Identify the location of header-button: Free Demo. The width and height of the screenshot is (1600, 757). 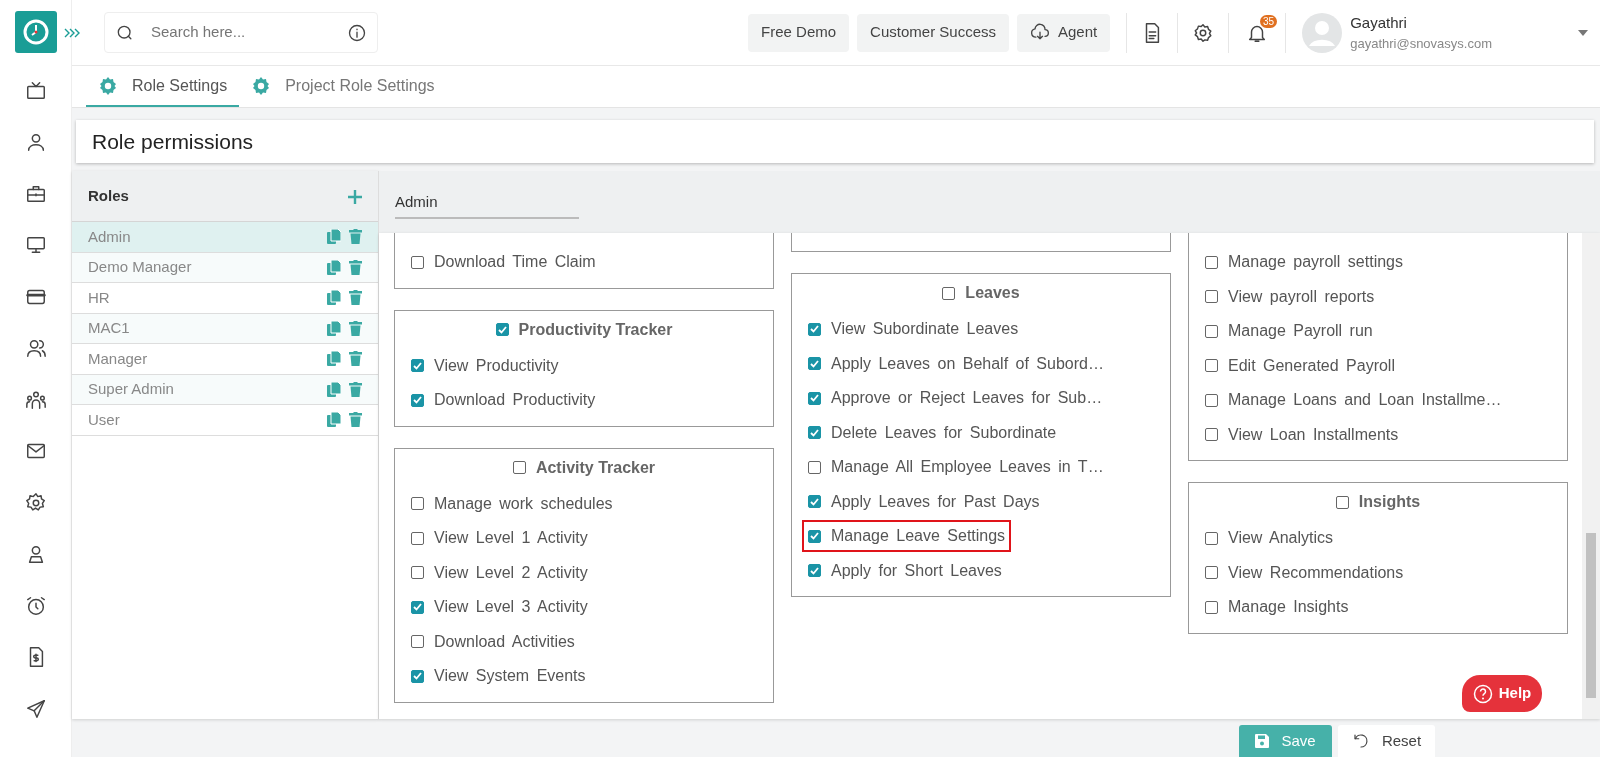
(799, 32).